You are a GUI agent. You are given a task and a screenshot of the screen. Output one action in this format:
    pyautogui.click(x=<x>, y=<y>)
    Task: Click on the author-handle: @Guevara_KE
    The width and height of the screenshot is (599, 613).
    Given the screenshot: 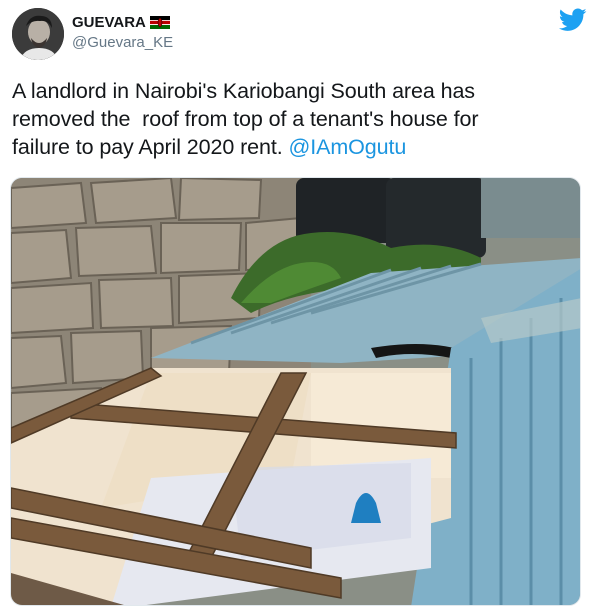 What is the action you would take?
    pyautogui.click(x=122, y=42)
    